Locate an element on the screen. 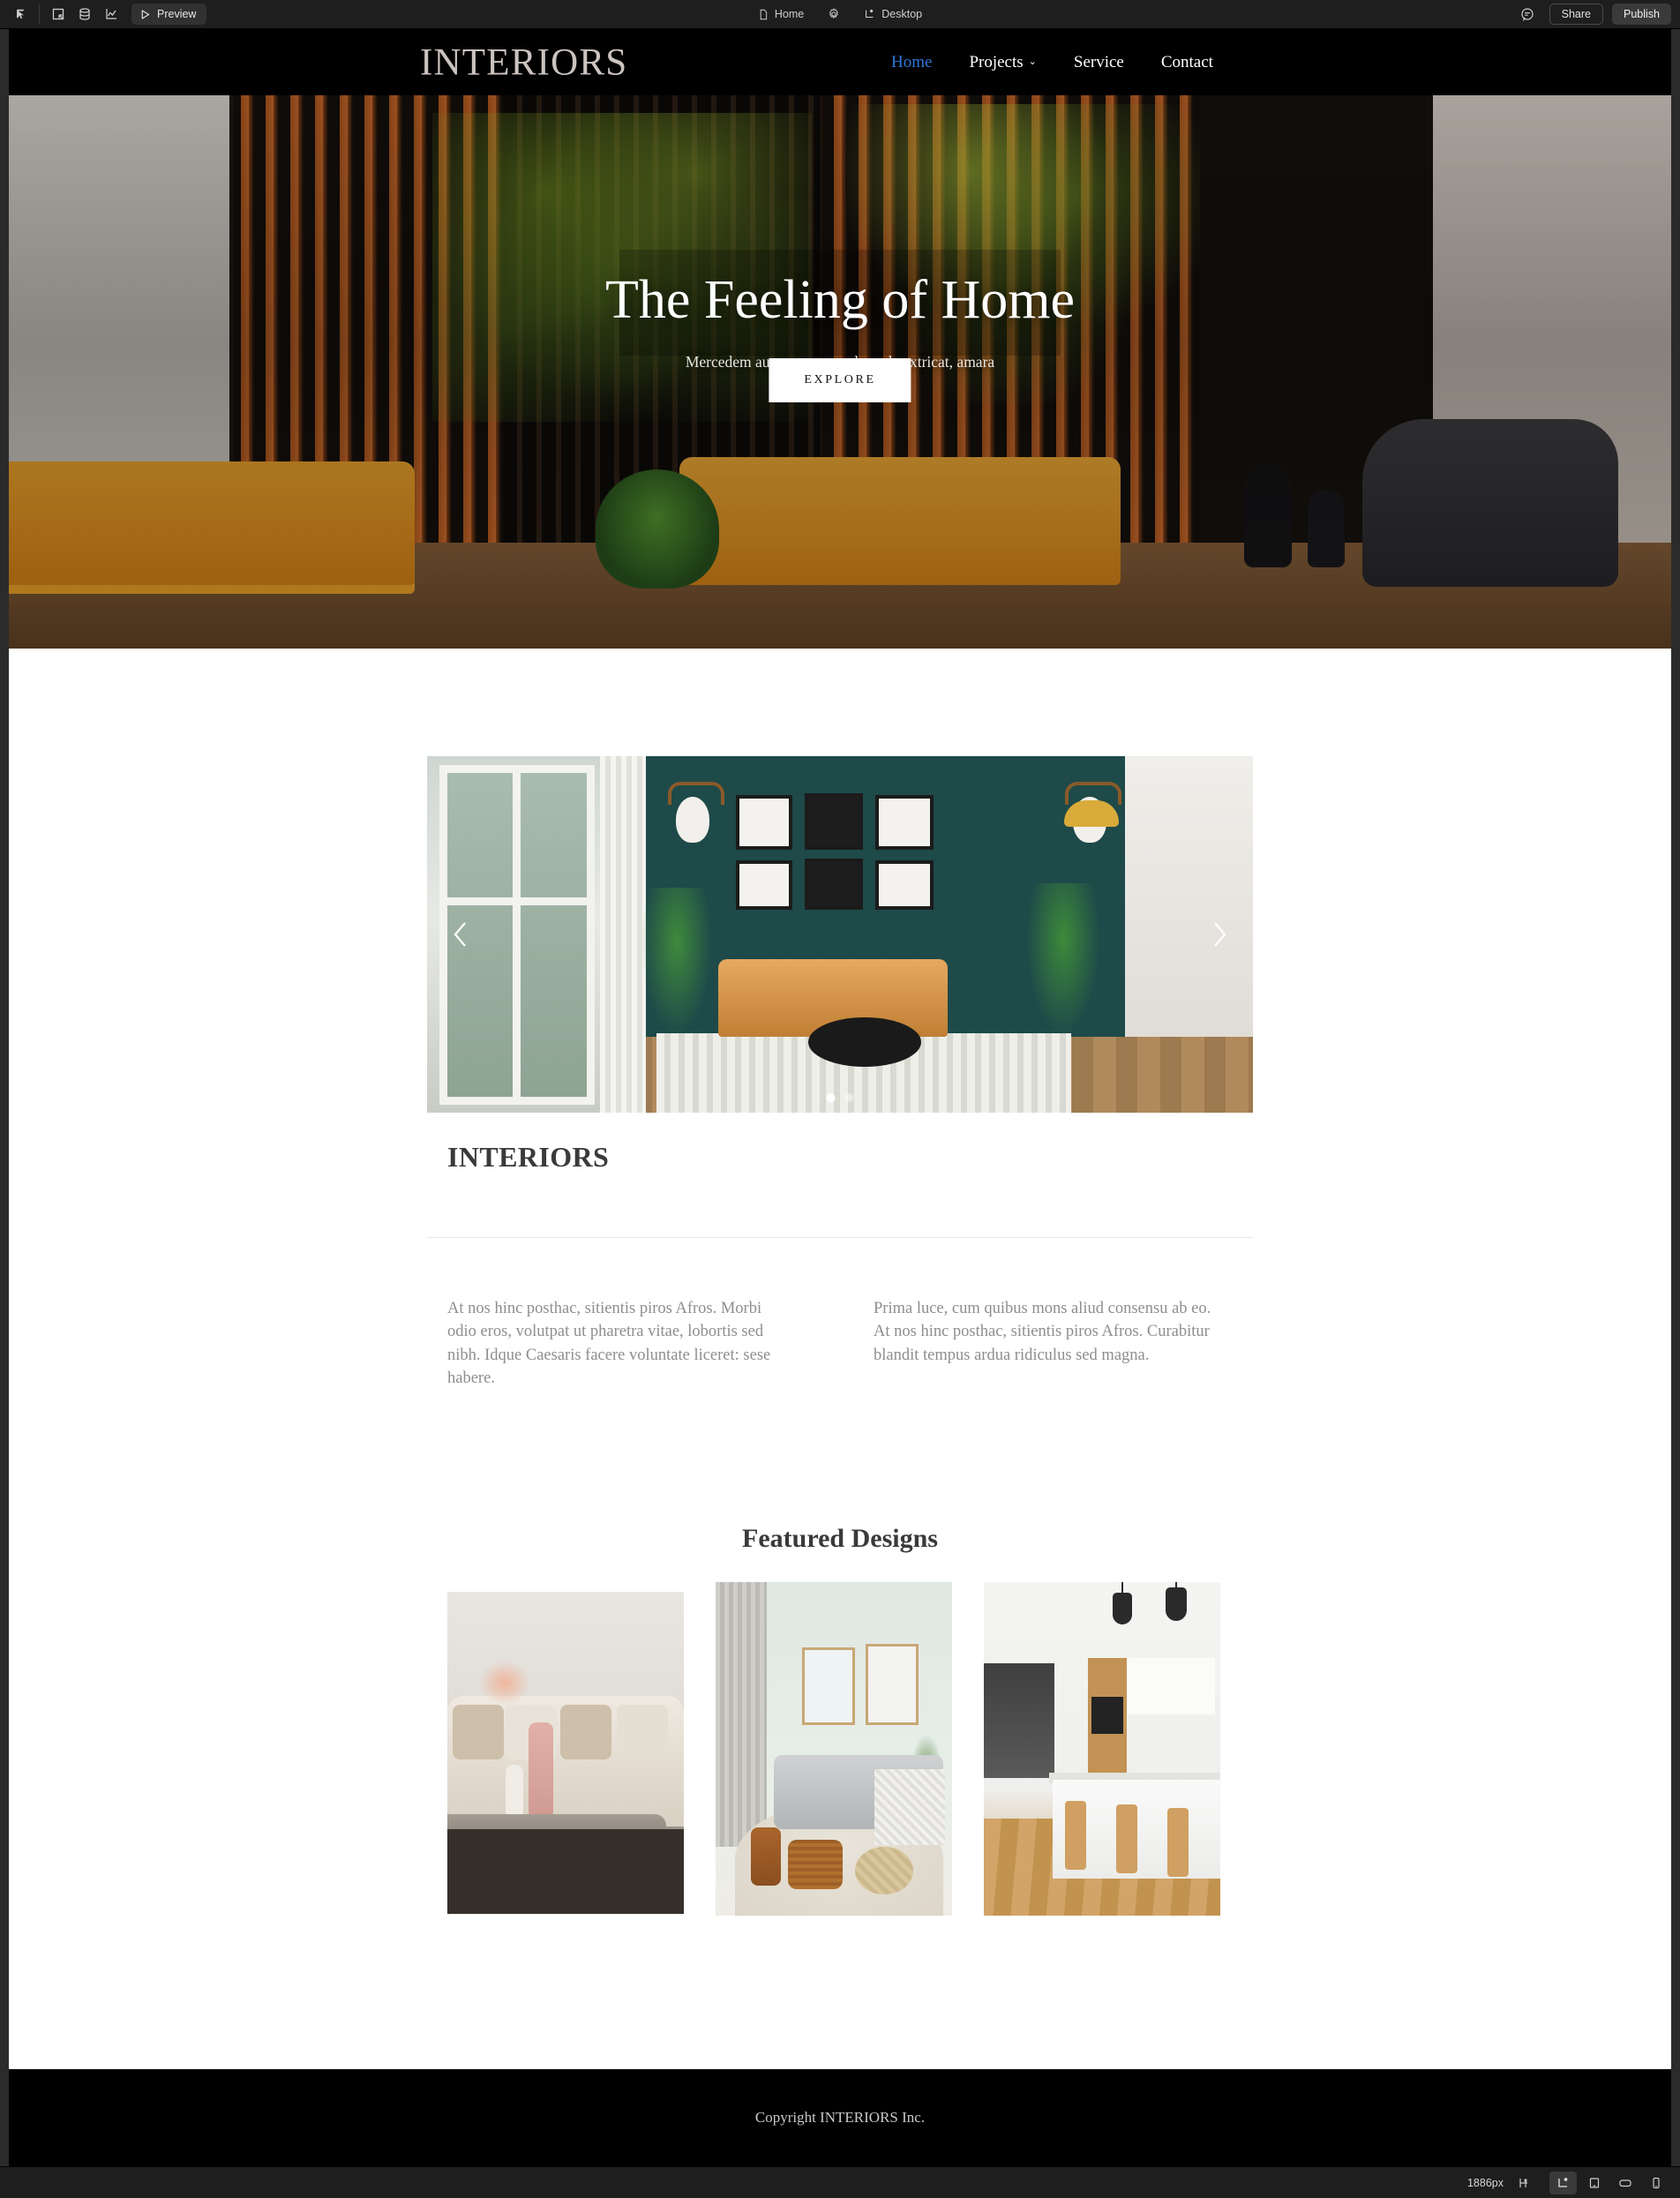  page-label: Home is located at coordinates (789, 14).